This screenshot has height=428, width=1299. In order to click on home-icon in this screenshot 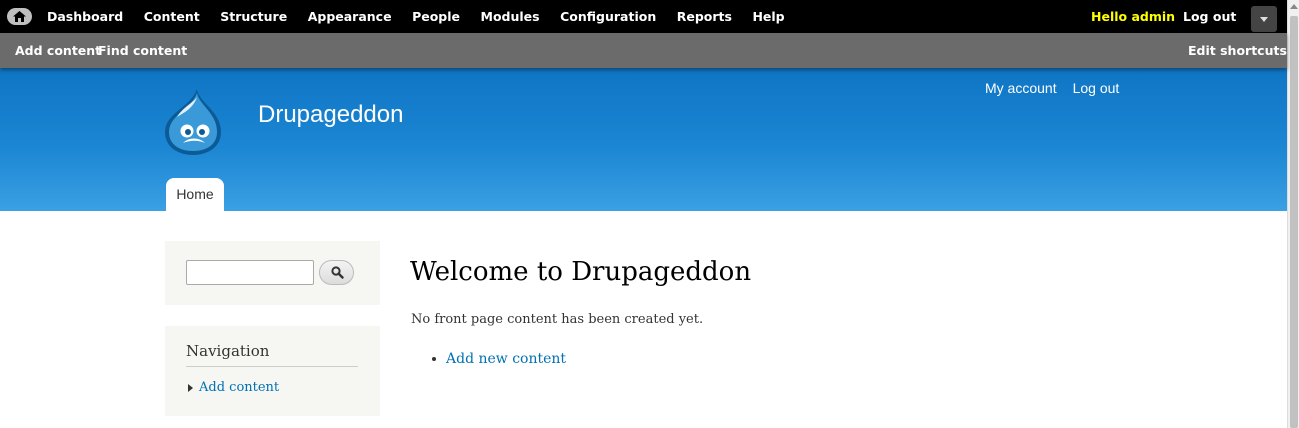, I will do `click(19, 16)`.